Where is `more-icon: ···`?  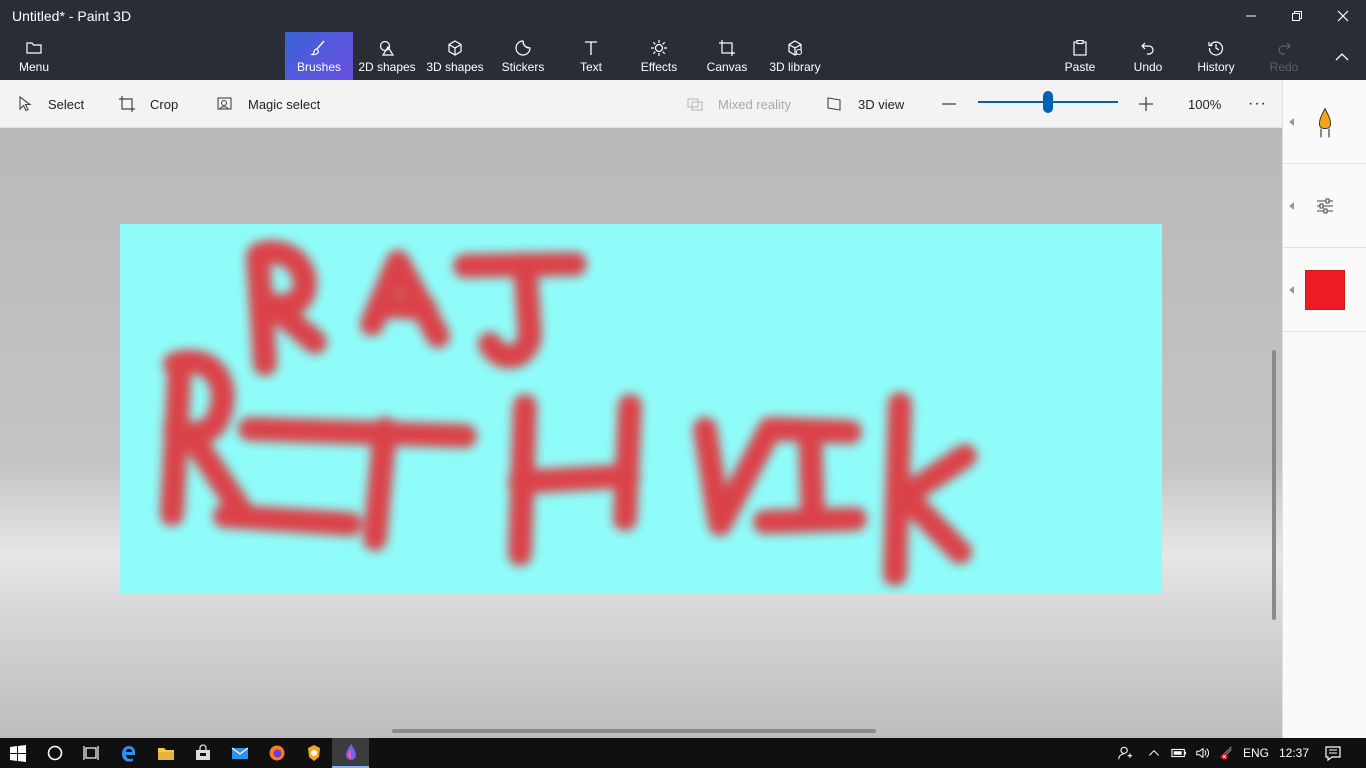 more-icon: ··· is located at coordinates (1257, 103).